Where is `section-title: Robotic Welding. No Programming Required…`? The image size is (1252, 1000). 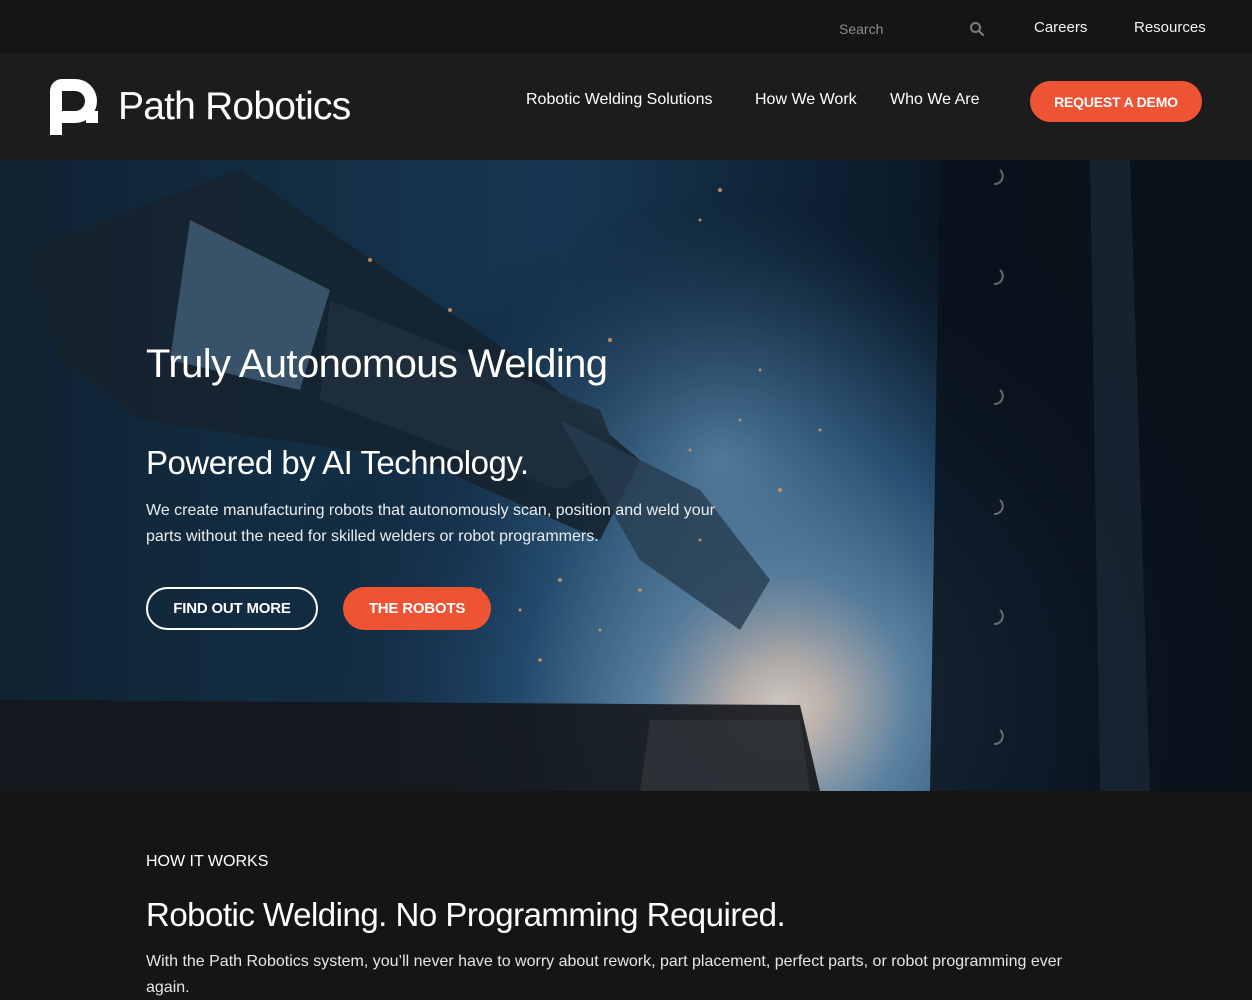
section-title: Robotic Welding. No Programming Required… is located at coordinates (466, 914).